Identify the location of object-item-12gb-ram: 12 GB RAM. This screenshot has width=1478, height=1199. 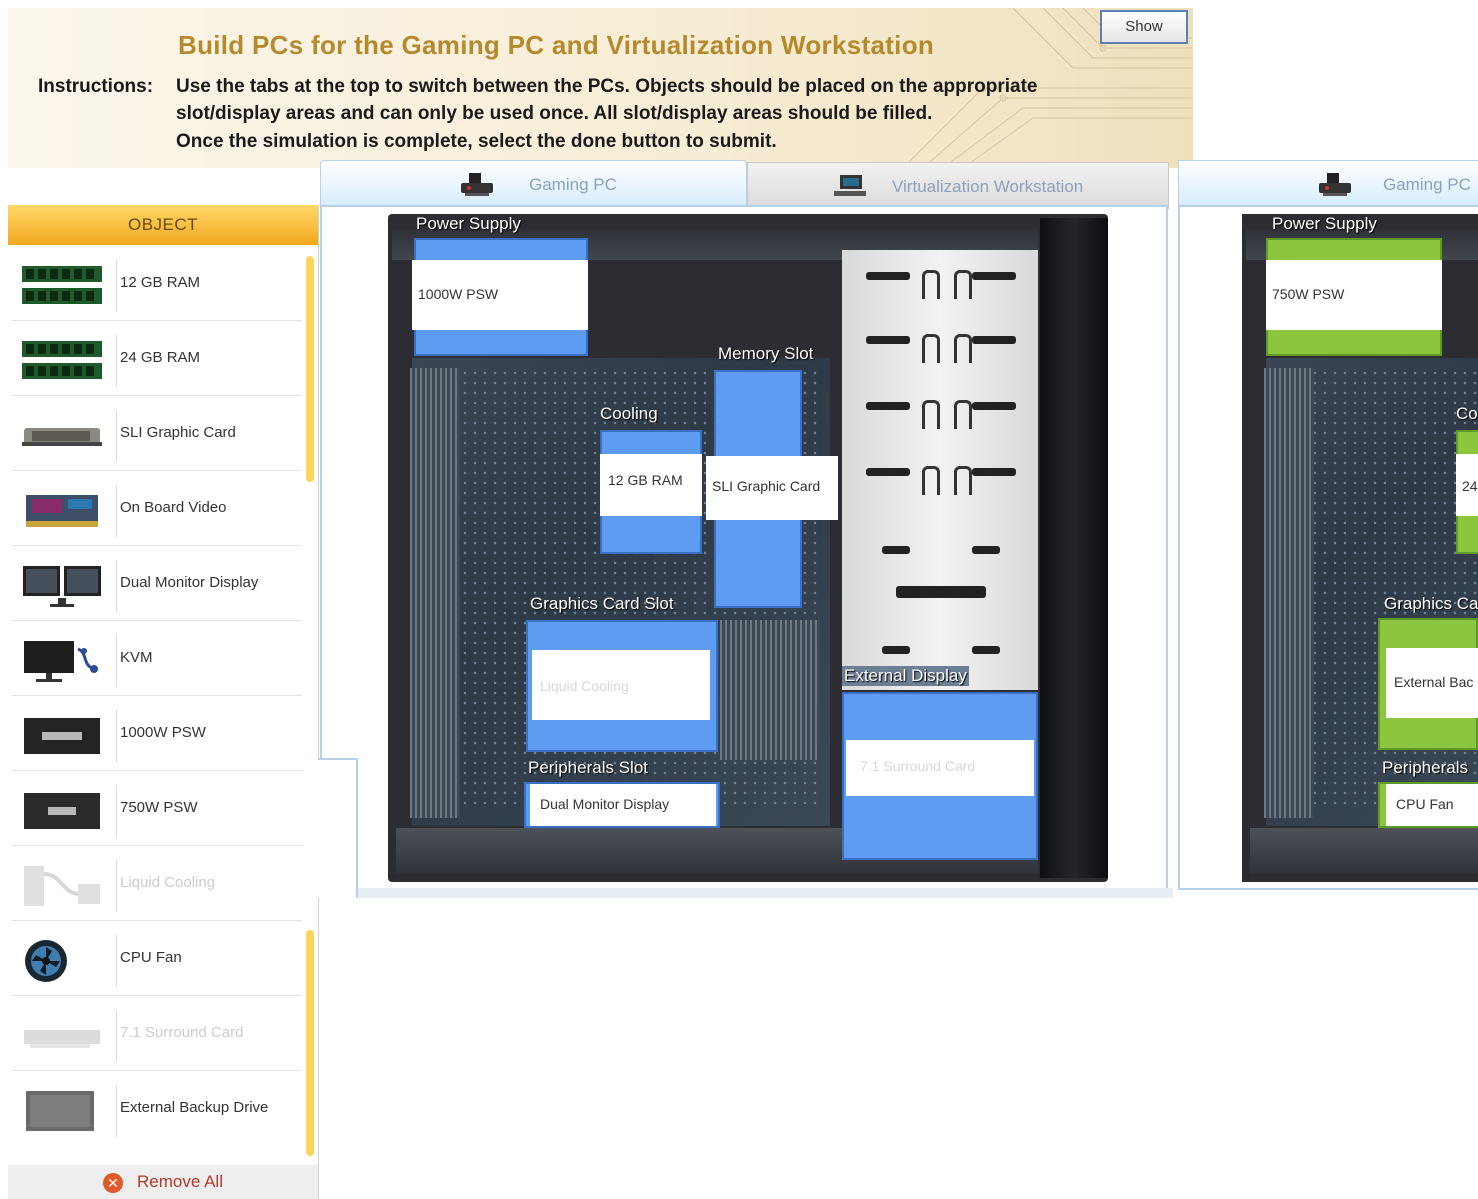
(157, 285).